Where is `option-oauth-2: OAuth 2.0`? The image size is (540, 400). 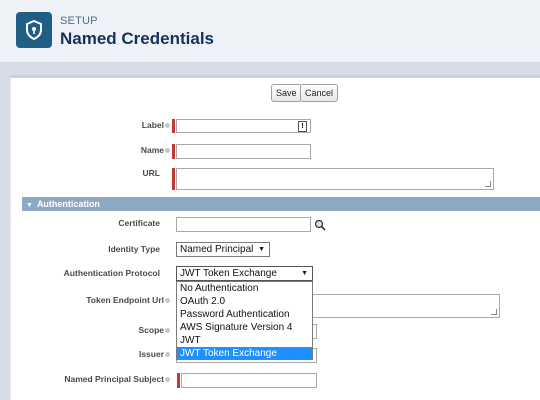
option-oauth-2: OAuth 2.0 is located at coordinates (244, 301).